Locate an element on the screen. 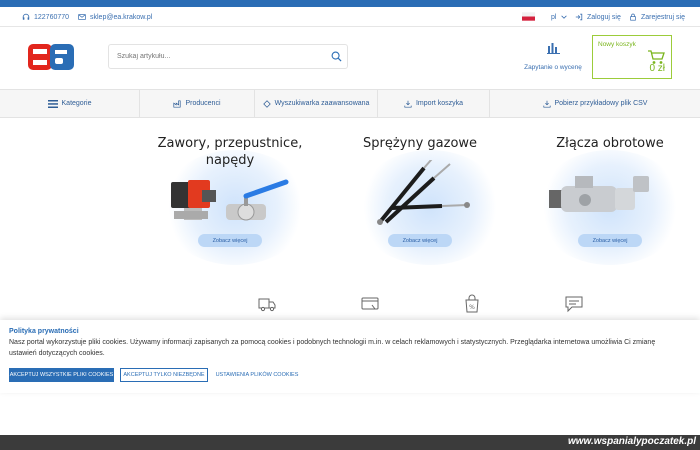 This screenshot has width=700, height=450. factory-icon is located at coordinates (177, 103).